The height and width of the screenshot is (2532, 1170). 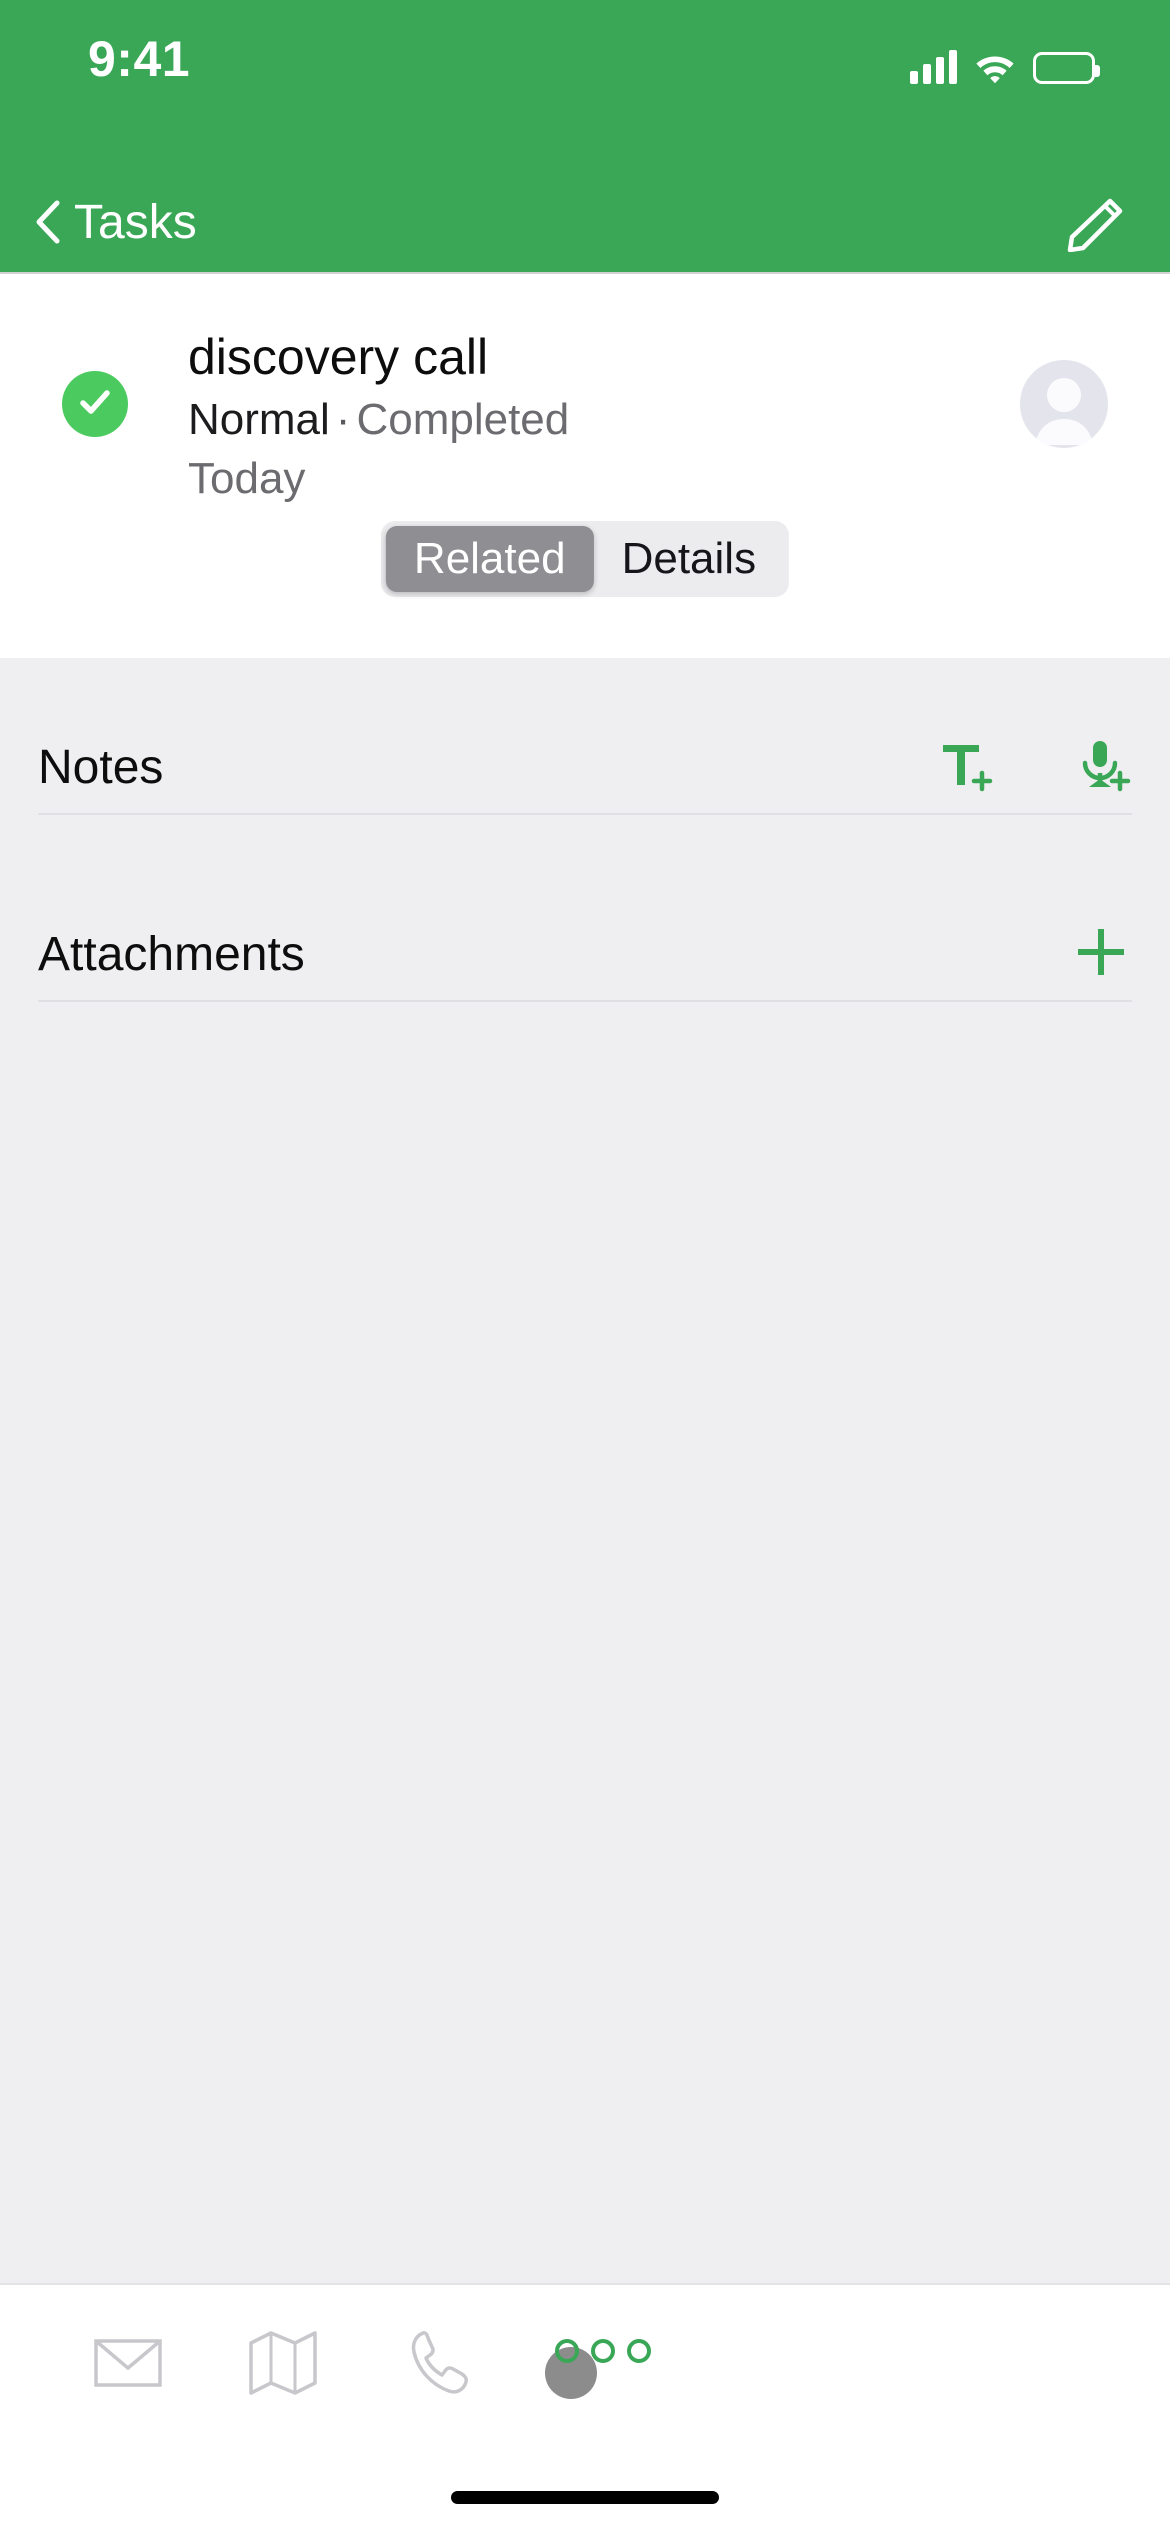 I want to click on bottom-toolbar, so click(x=585, y=2407).